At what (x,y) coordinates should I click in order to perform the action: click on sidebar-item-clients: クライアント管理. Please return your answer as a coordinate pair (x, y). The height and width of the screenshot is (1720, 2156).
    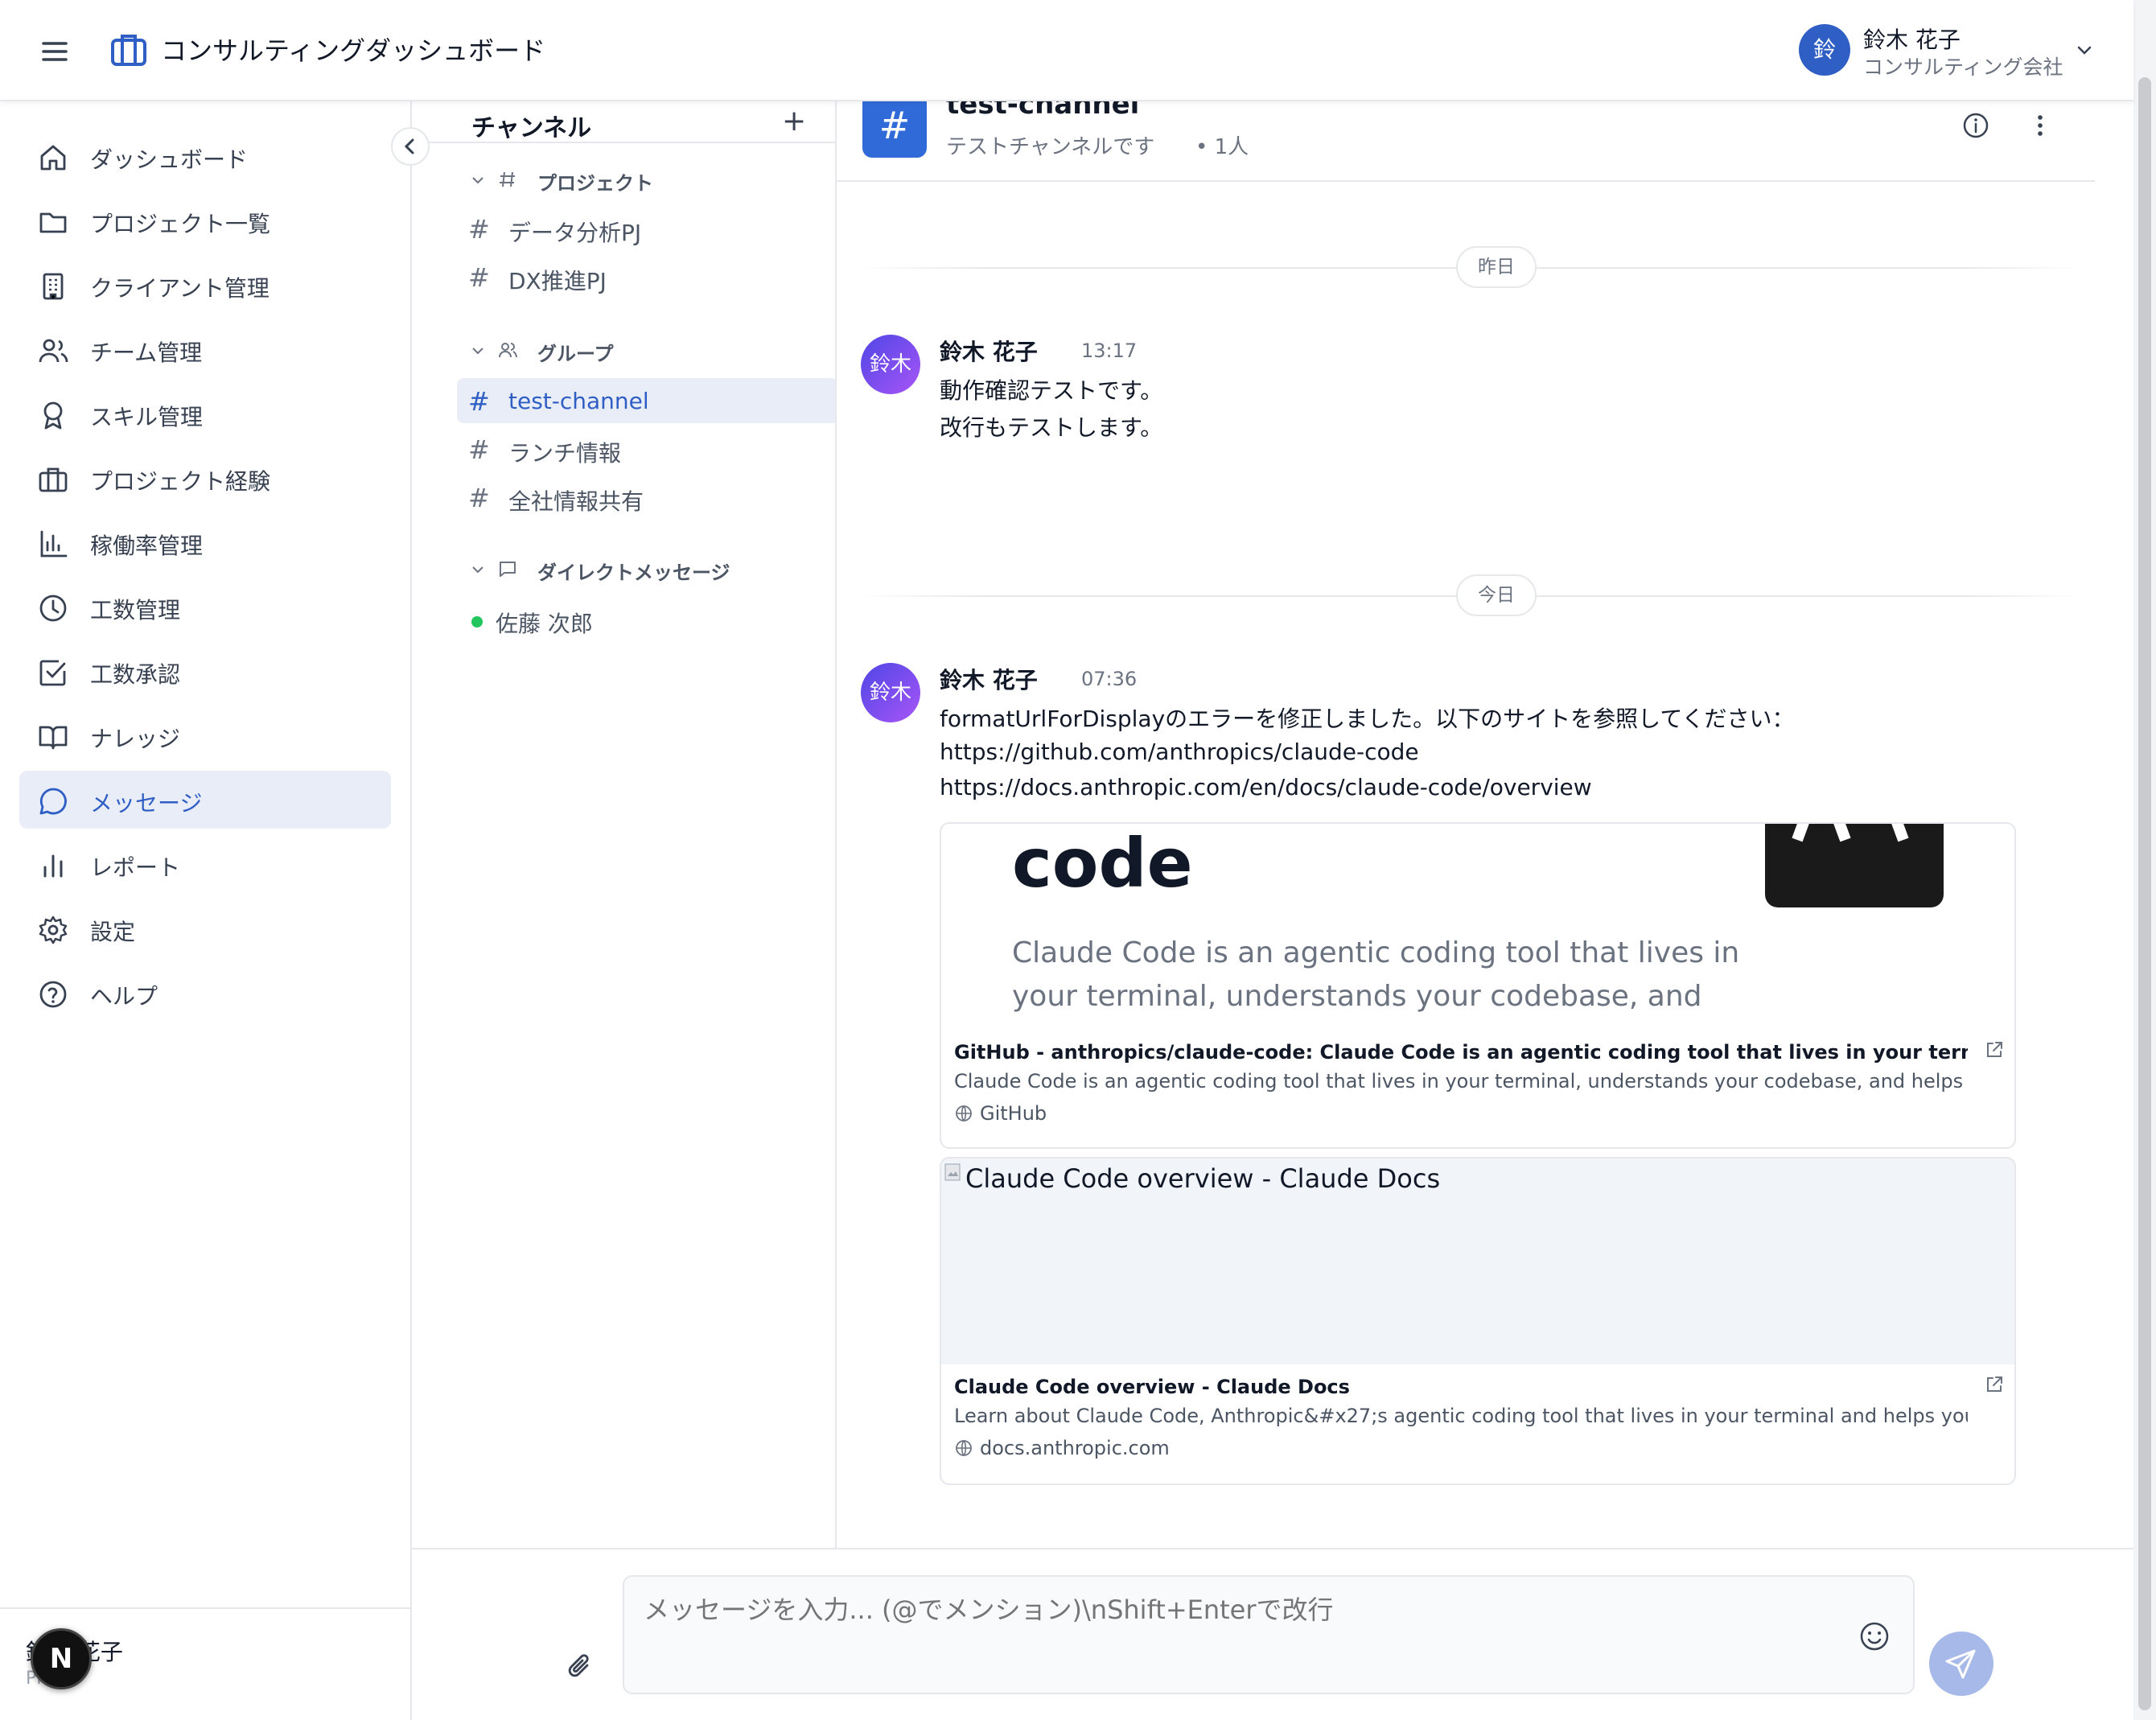
    Looking at the image, I should click on (205, 285).